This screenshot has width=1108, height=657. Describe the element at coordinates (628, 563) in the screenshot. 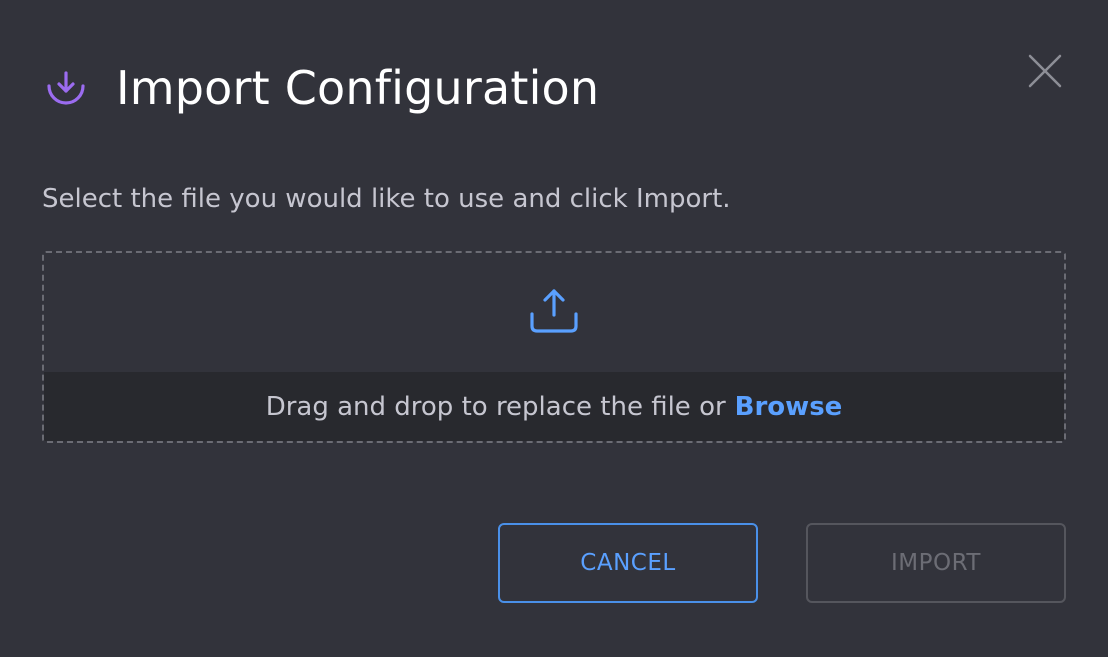

I see `cancel-button: CANCEL` at that location.